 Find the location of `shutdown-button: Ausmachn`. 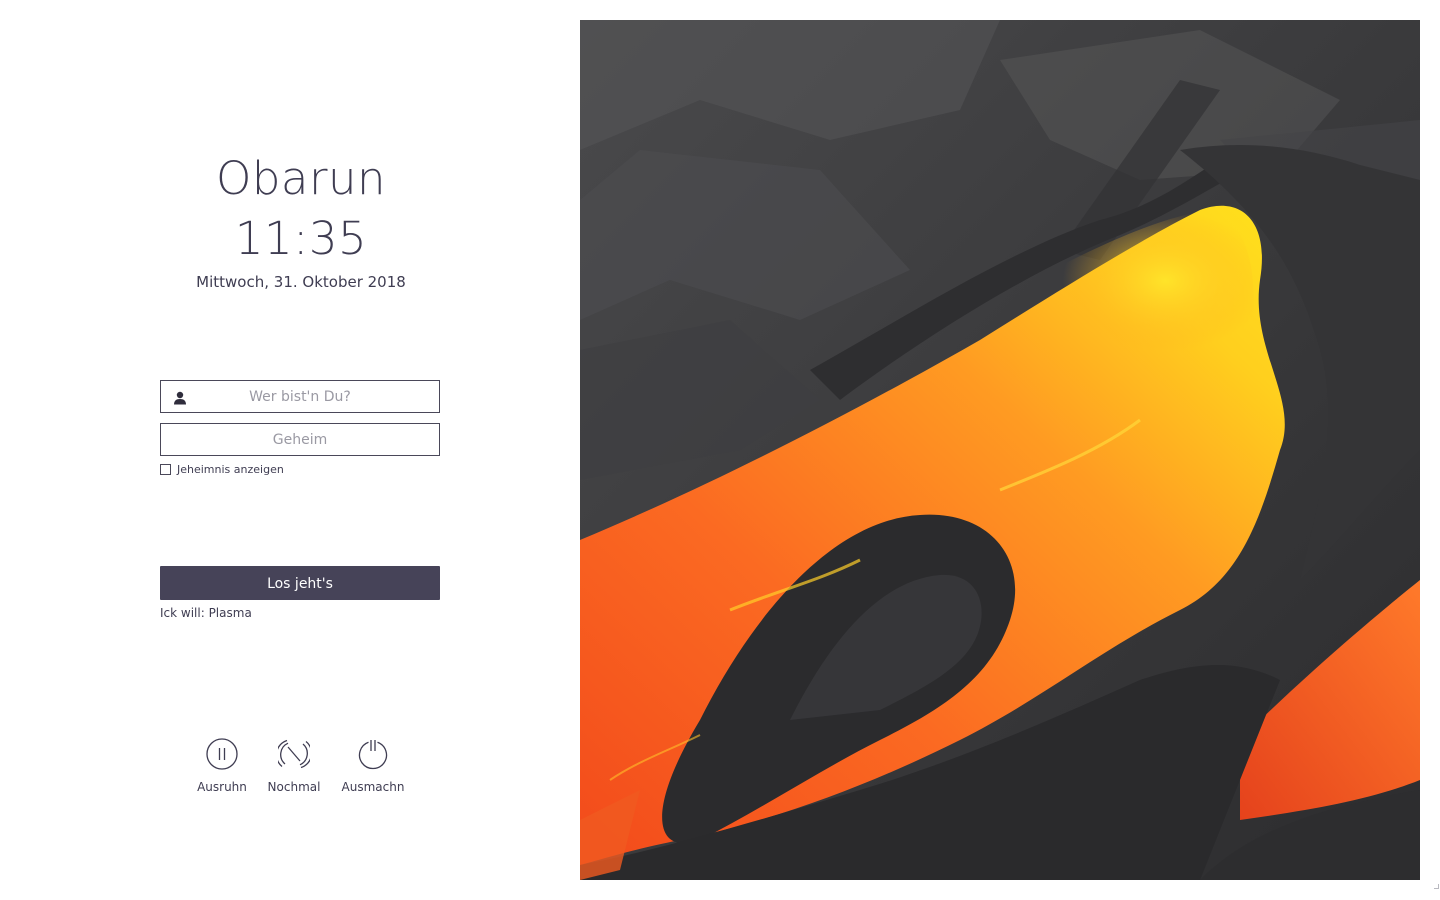

shutdown-button: Ausmachn is located at coordinates (373, 766).